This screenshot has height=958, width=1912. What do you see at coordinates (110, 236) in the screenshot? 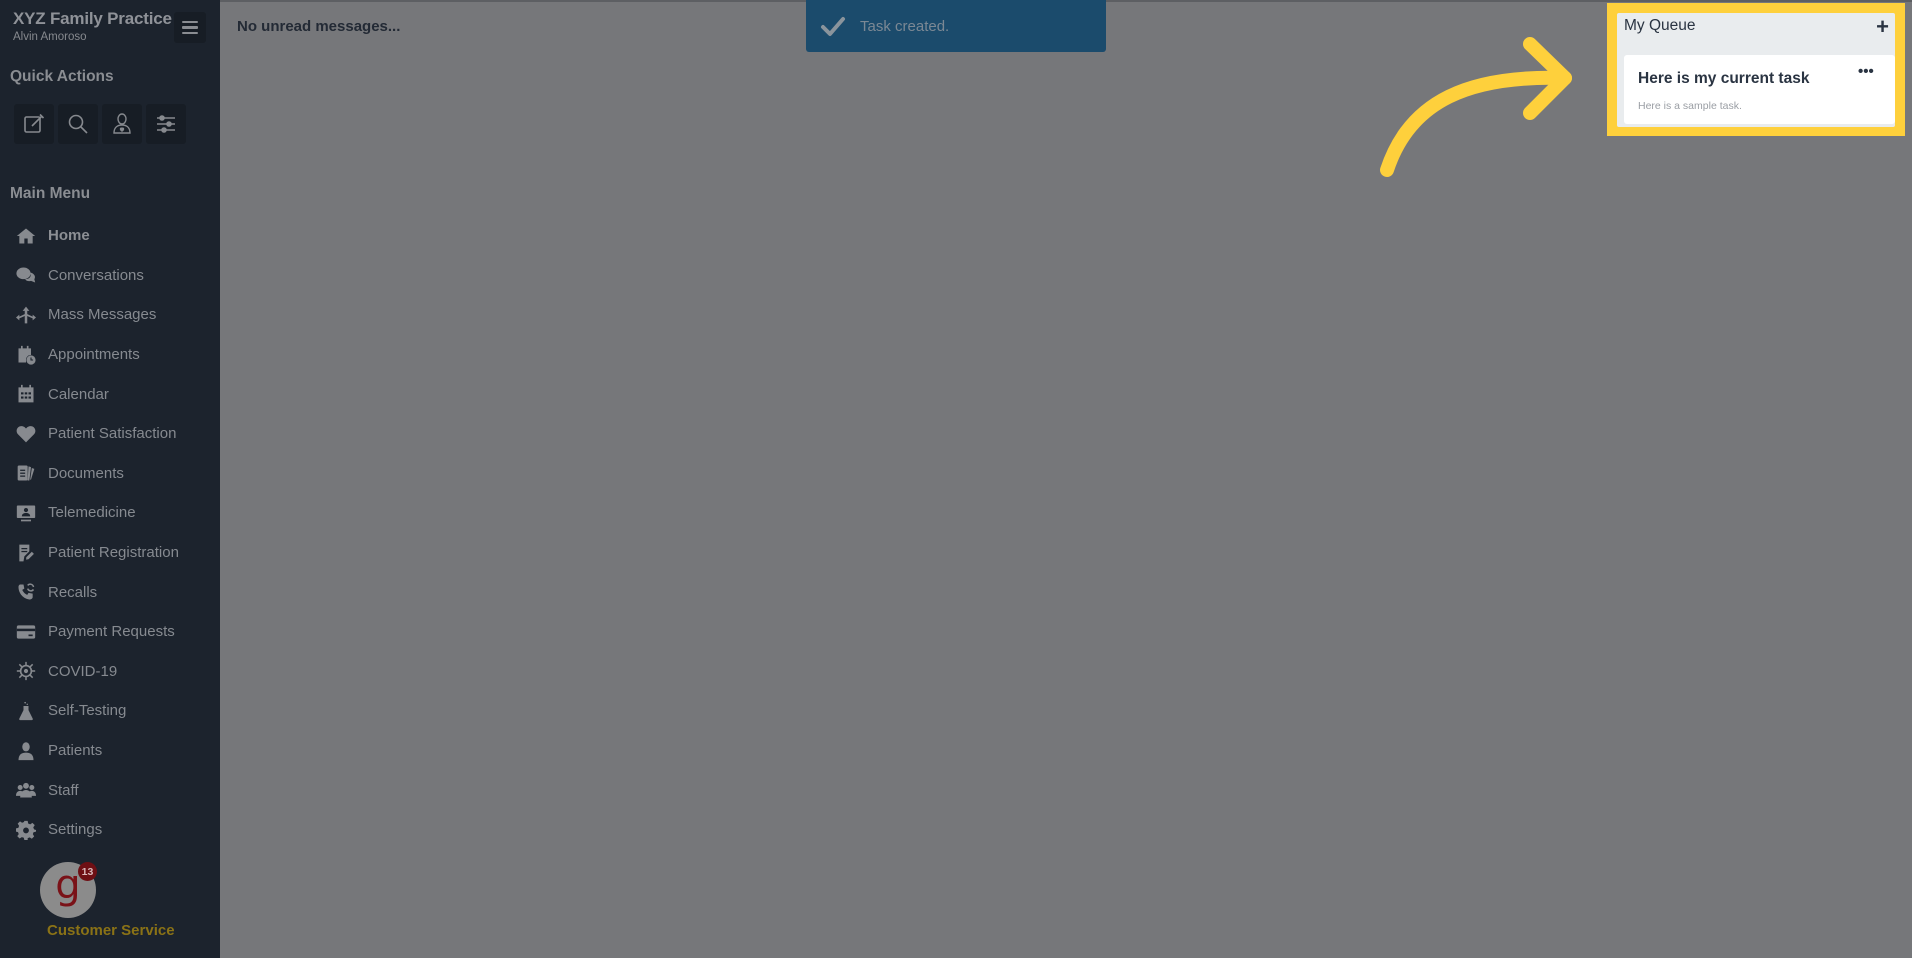
I see `sidebar-item-home: Home` at bounding box center [110, 236].